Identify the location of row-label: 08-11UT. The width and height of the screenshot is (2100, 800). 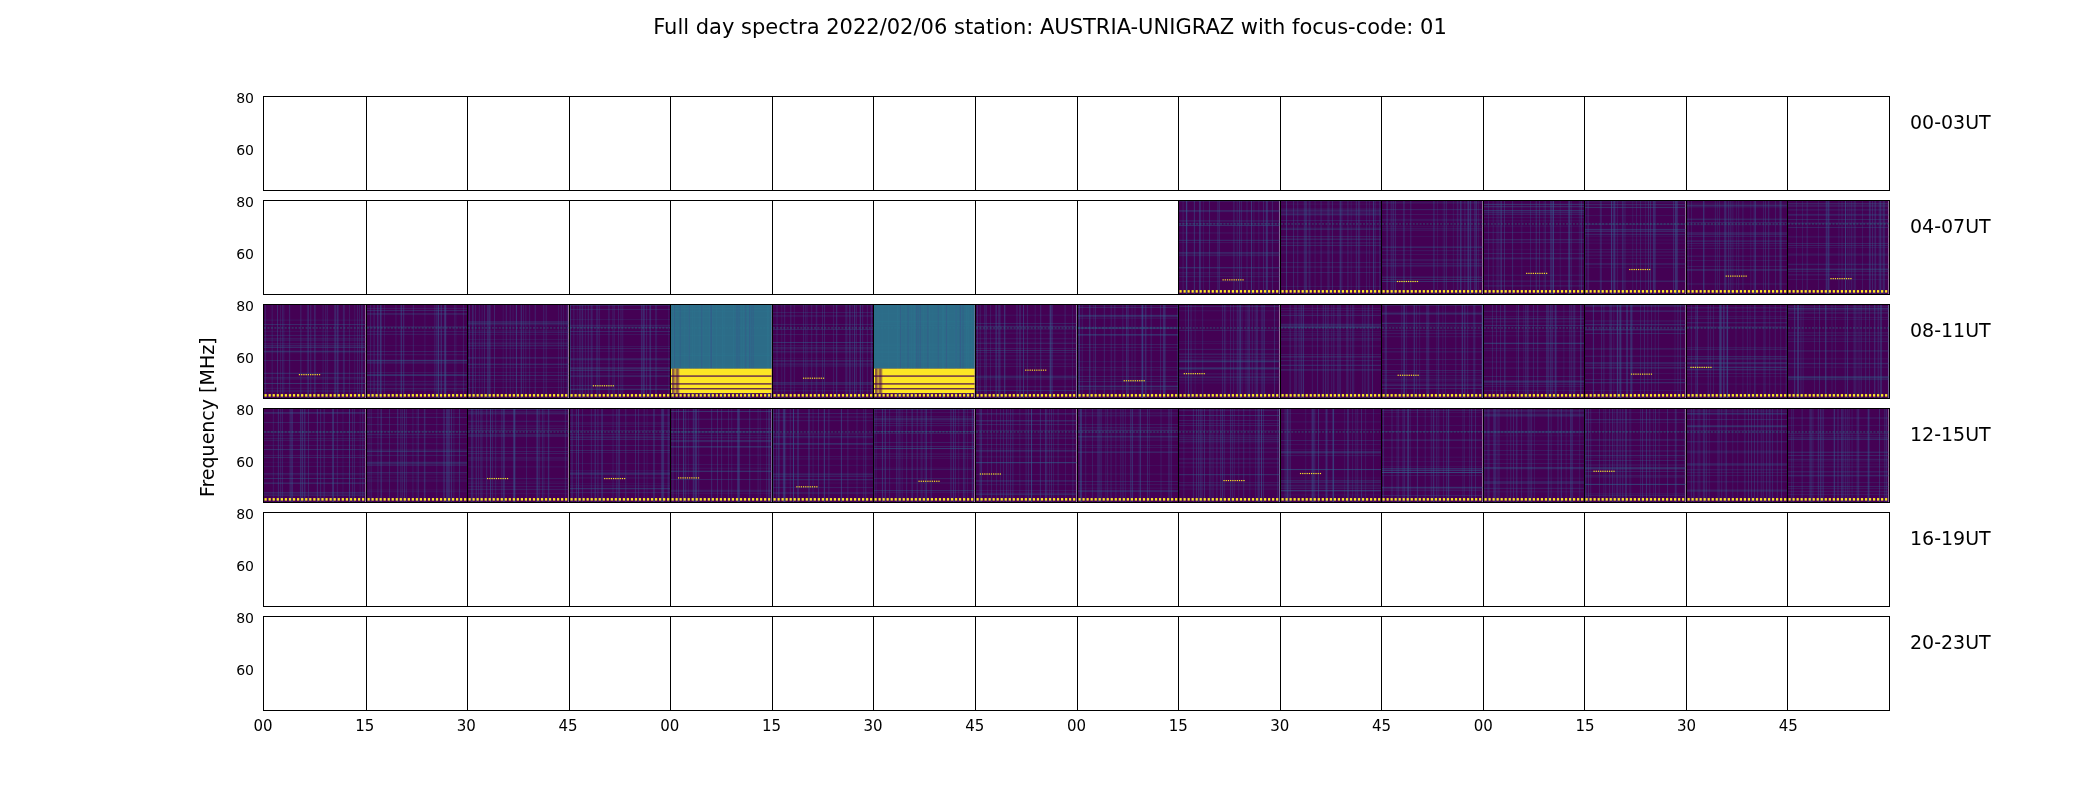
(1950, 330).